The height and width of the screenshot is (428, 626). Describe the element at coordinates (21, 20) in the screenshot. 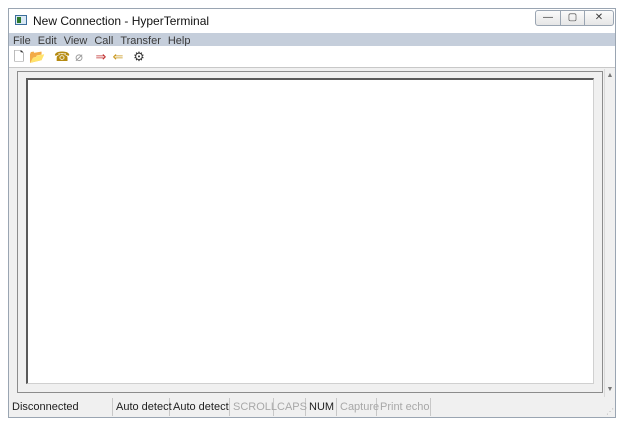

I see `hyperterminal-app-icon` at that location.